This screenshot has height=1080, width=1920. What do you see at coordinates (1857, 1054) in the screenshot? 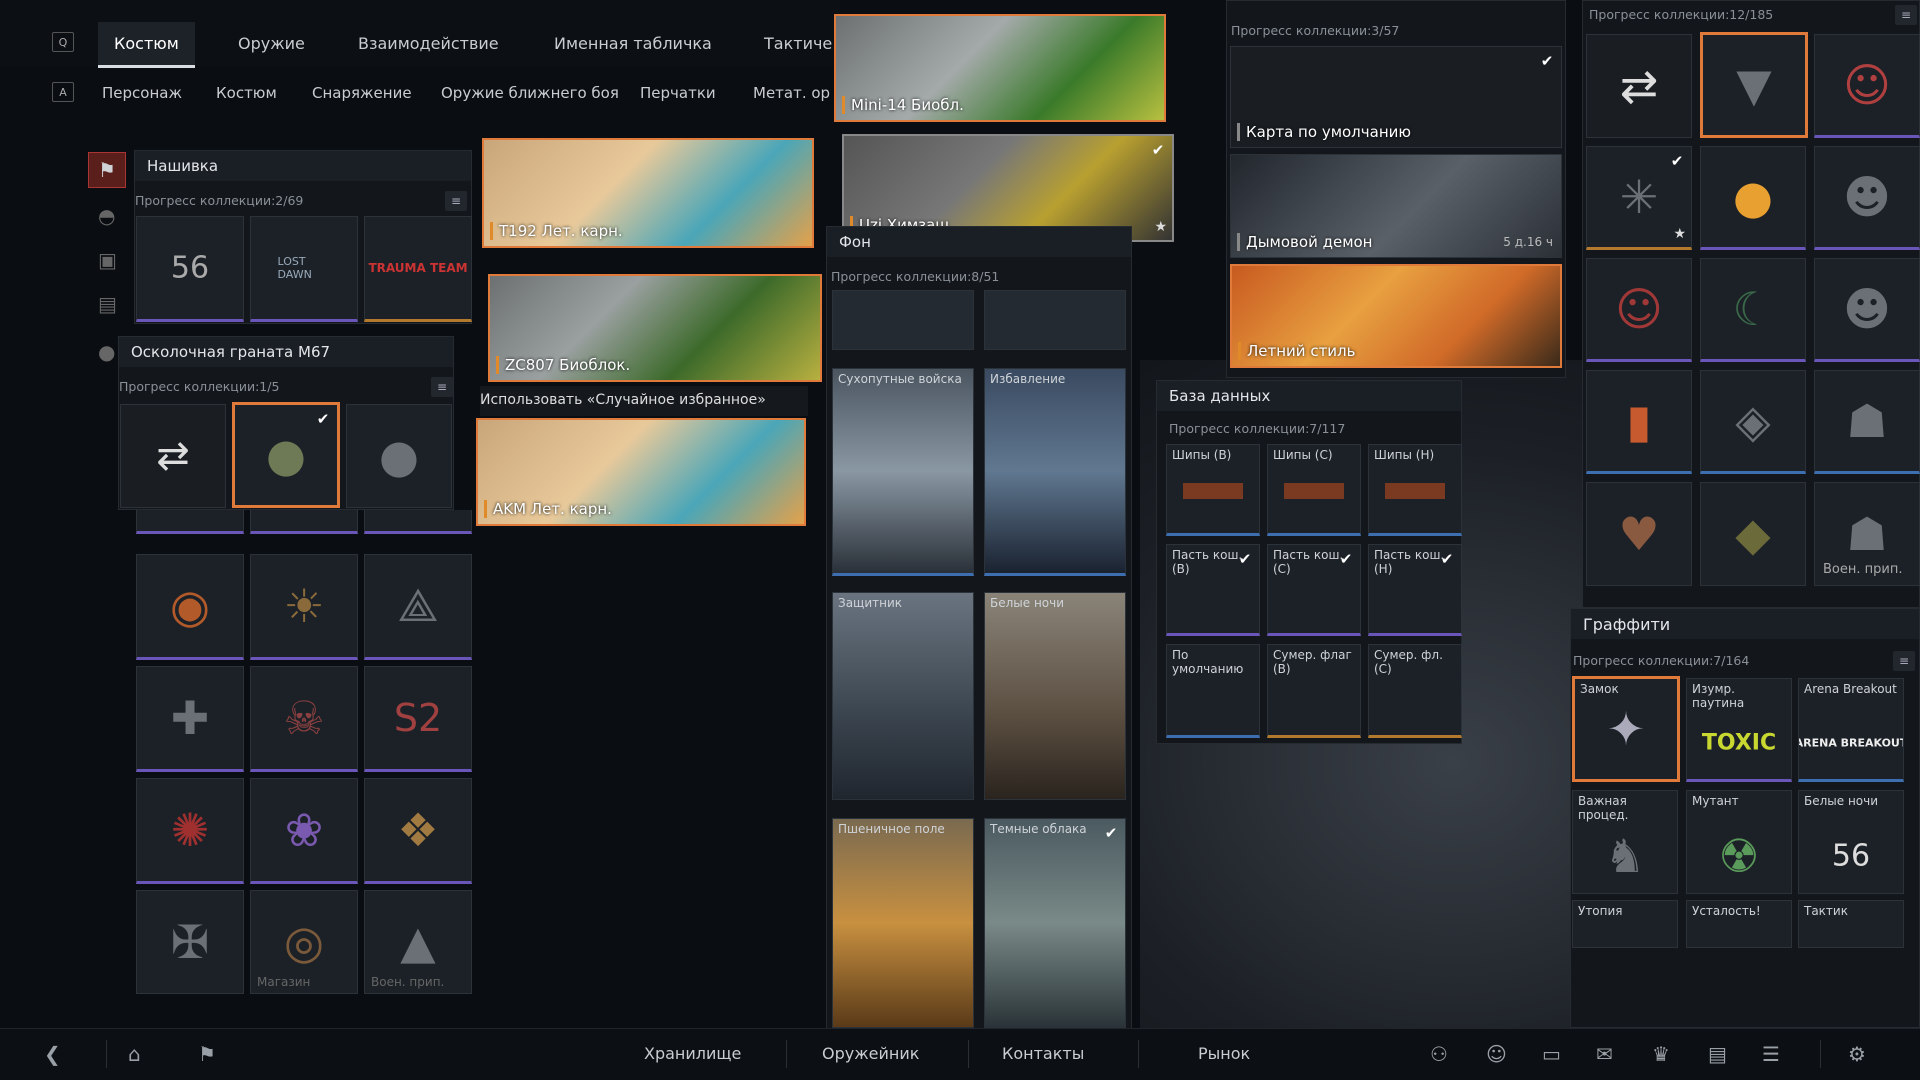
I see `settings-gear-icon: ⚙` at bounding box center [1857, 1054].